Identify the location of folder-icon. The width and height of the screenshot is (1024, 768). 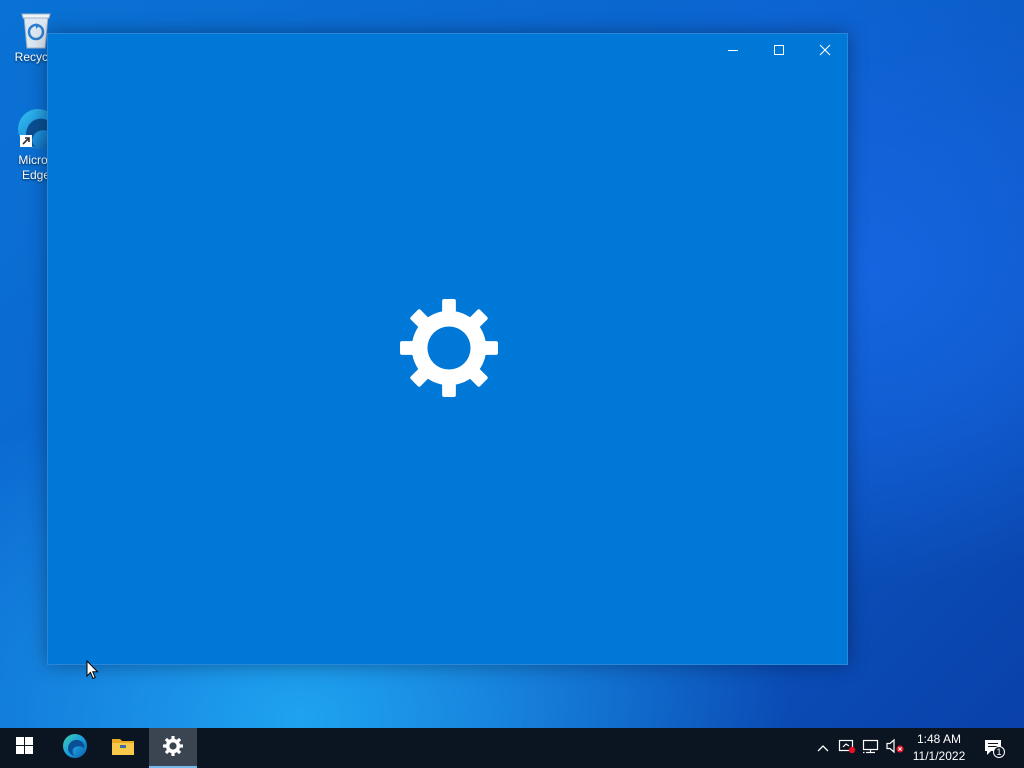
(123, 748).